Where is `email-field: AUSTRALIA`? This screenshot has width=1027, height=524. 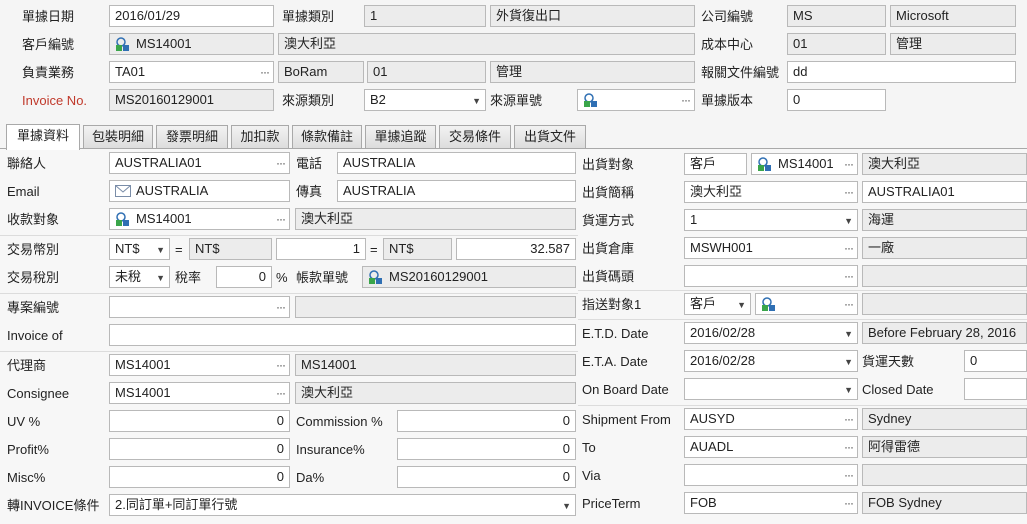 email-field: AUSTRALIA is located at coordinates (199, 191).